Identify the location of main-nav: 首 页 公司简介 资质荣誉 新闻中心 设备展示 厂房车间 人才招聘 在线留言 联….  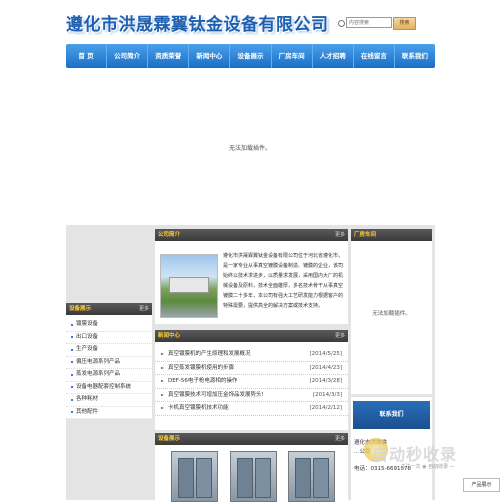
(250, 56).